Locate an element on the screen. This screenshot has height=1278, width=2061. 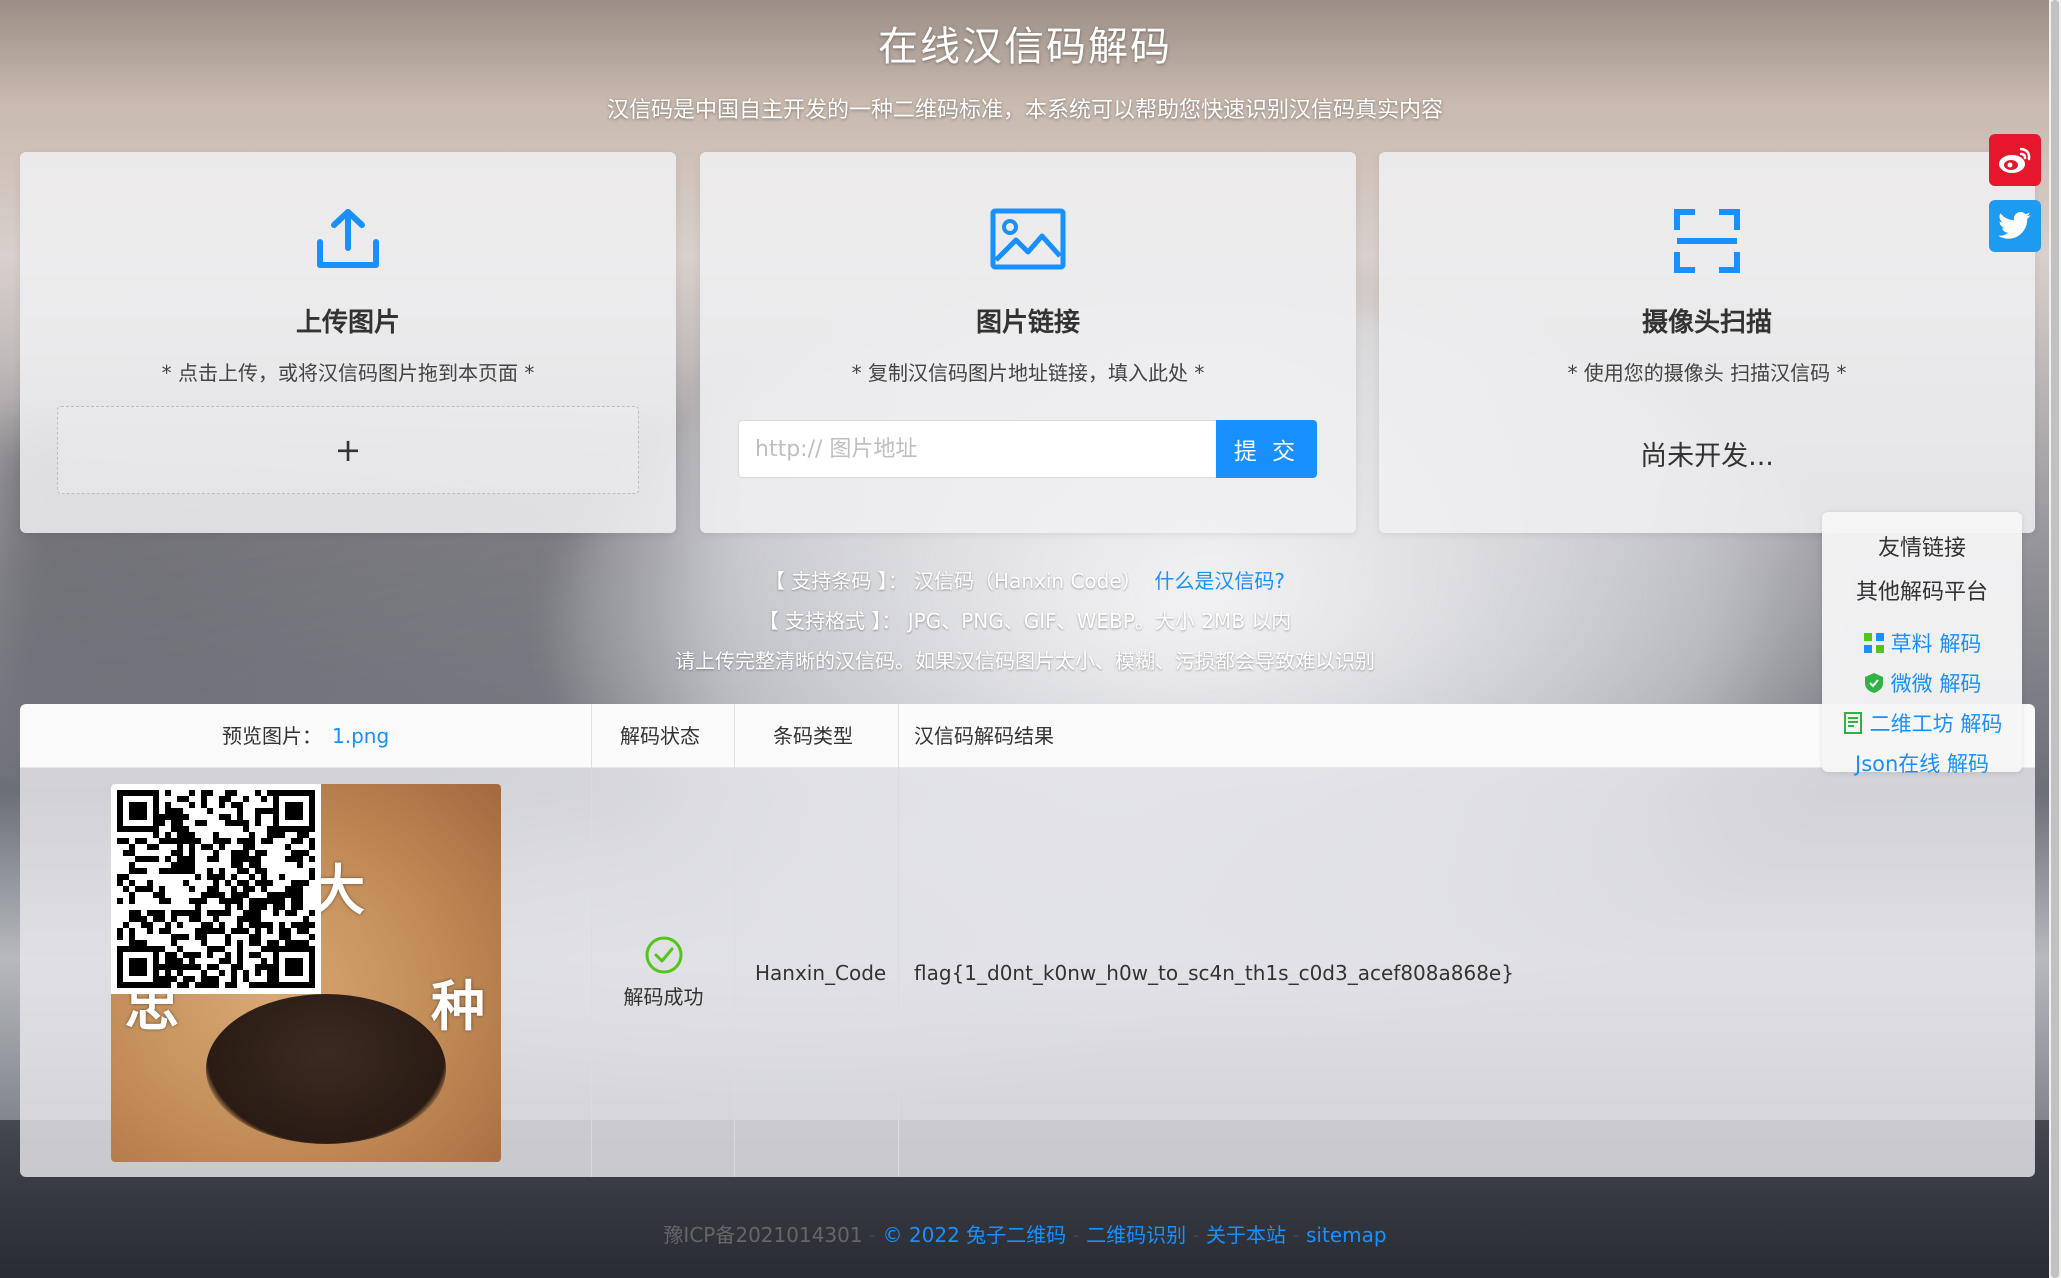
upload-notice: 请上传完整清晰的汉信码。如果汉信码图片太小、模糊、污损都会导致难以识别 is located at coordinates (1025, 661).